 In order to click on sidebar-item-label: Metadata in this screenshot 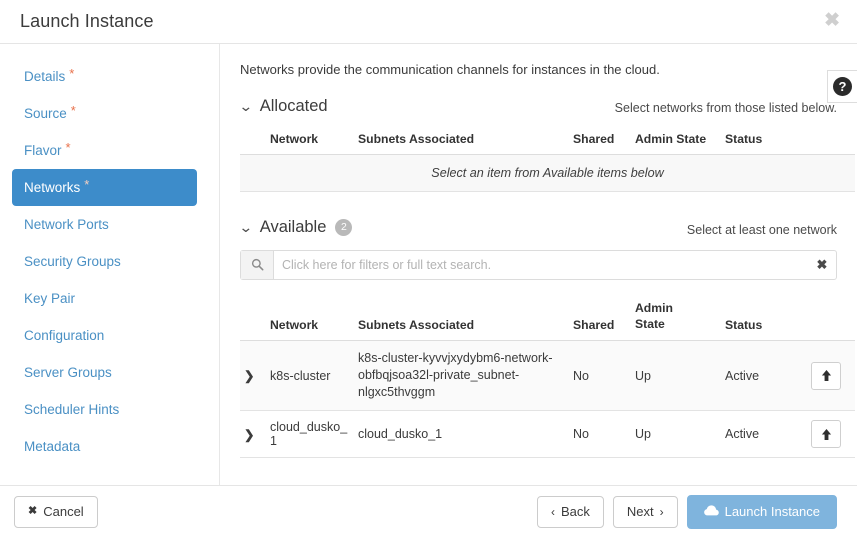, I will do `click(52, 446)`.